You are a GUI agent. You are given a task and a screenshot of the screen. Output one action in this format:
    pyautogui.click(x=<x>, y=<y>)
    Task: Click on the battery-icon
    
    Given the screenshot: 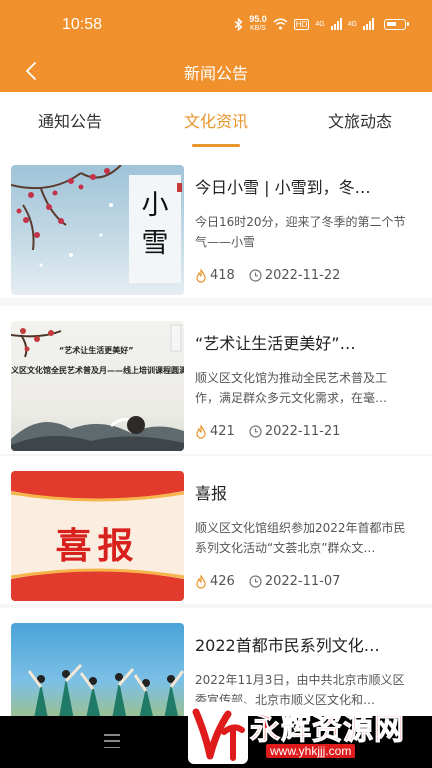 What is the action you would take?
    pyautogui.click(x=396, y=24)
    